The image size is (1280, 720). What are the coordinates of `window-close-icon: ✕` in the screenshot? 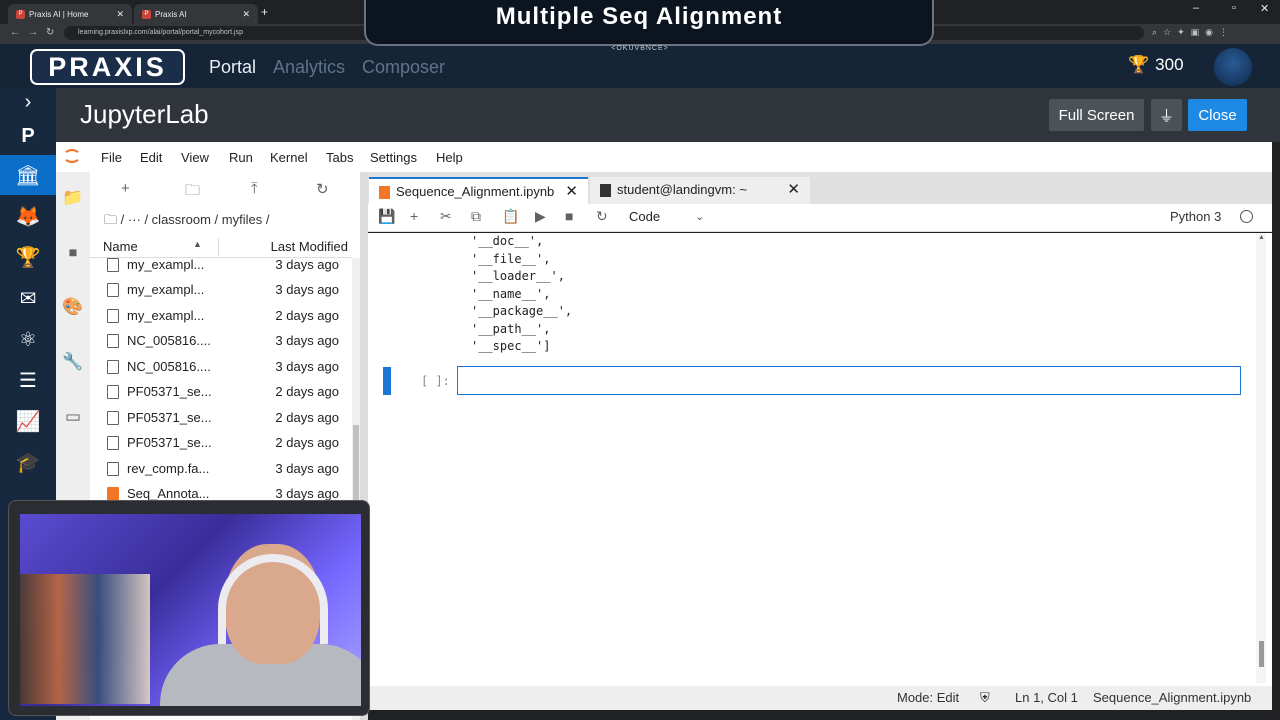 It's located at (1264, 8).